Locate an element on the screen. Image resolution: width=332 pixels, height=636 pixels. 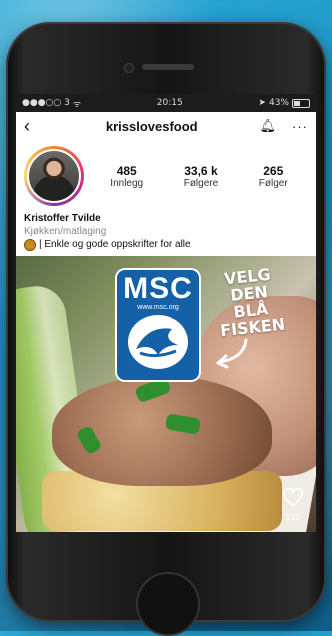
likes-count: 190 is located at coordinates (293, 517).